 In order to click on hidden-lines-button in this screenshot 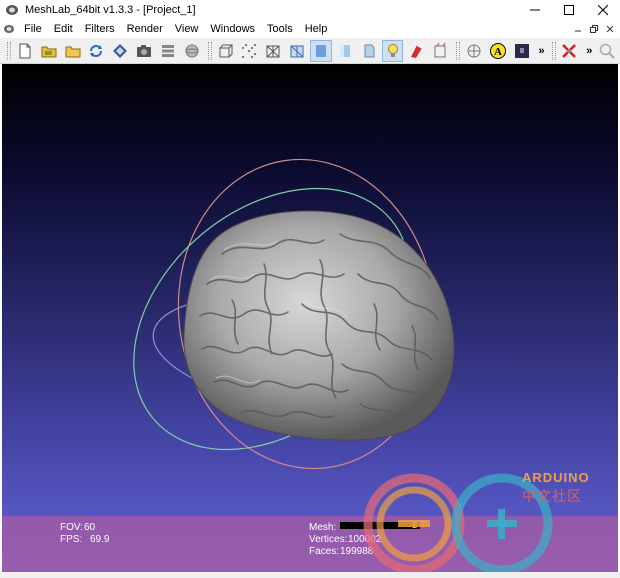, I will do `click(297, 51)`.